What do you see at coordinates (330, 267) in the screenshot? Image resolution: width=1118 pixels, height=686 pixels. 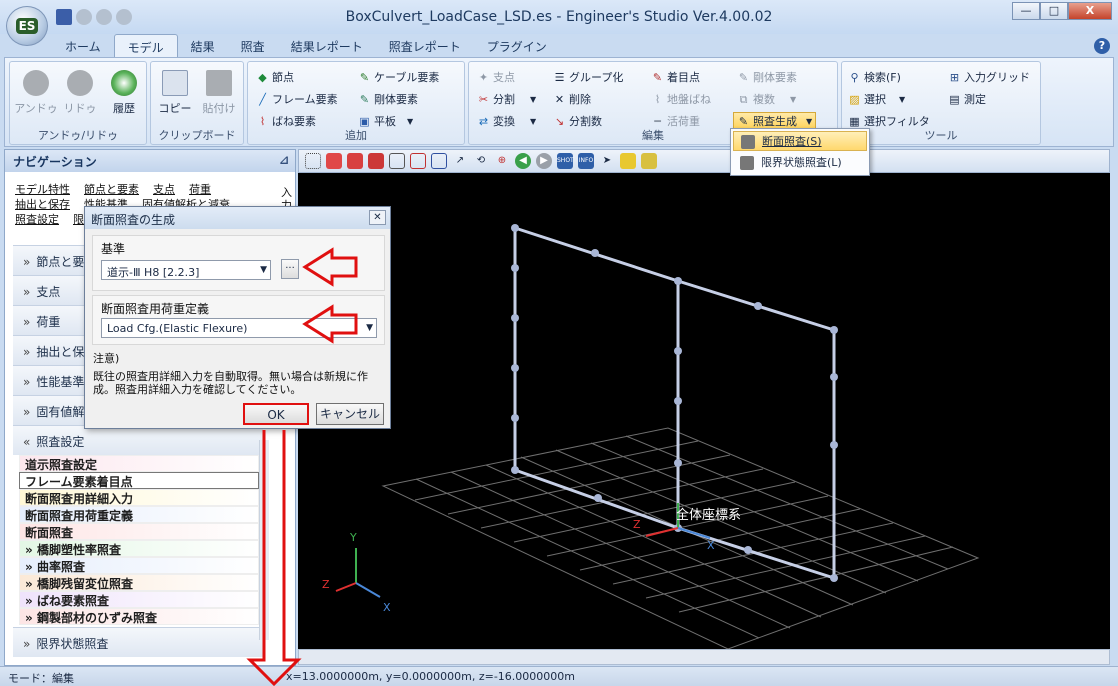 I see `arrow-criteria` at bounding box center [330, 267].